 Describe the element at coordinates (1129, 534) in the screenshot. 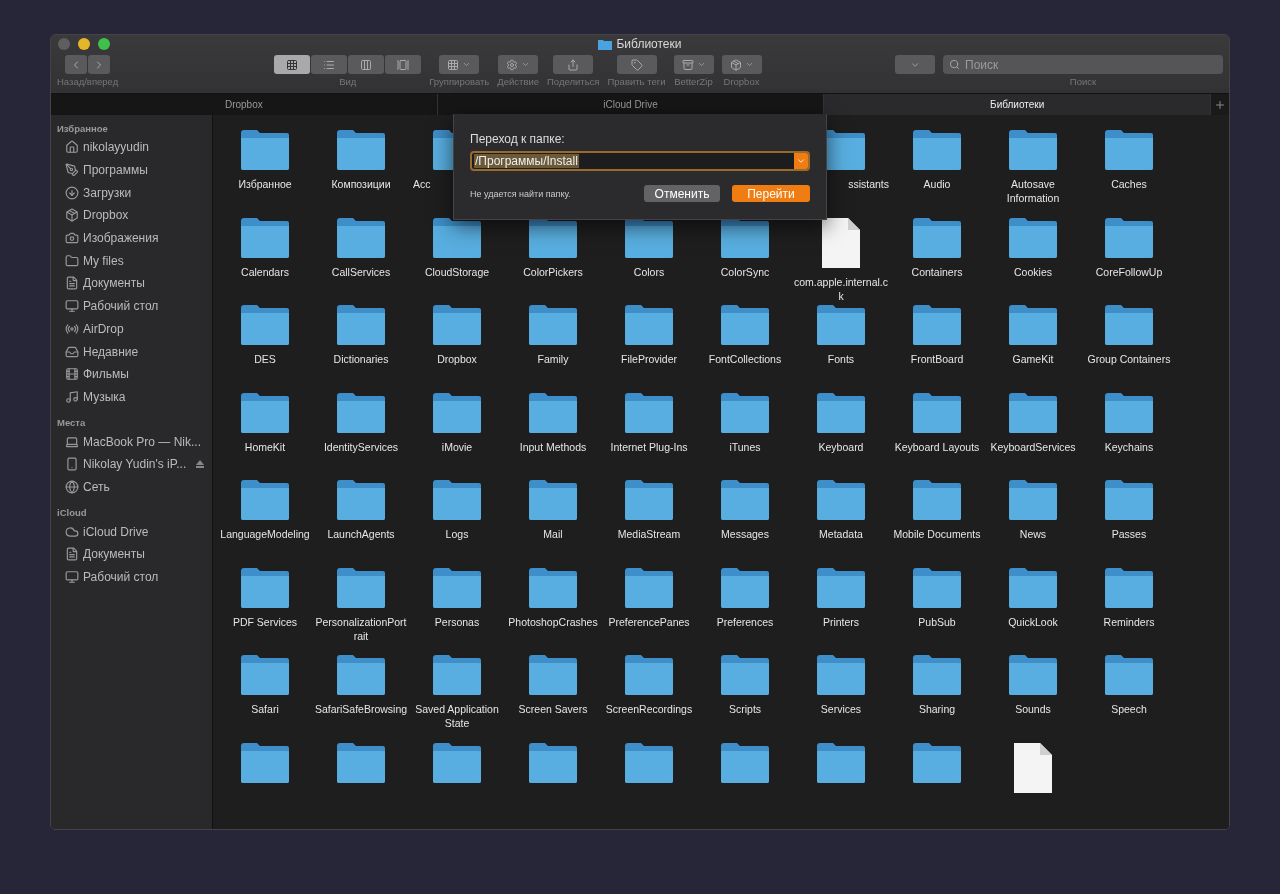

I see `file-name: Passes` at that location.